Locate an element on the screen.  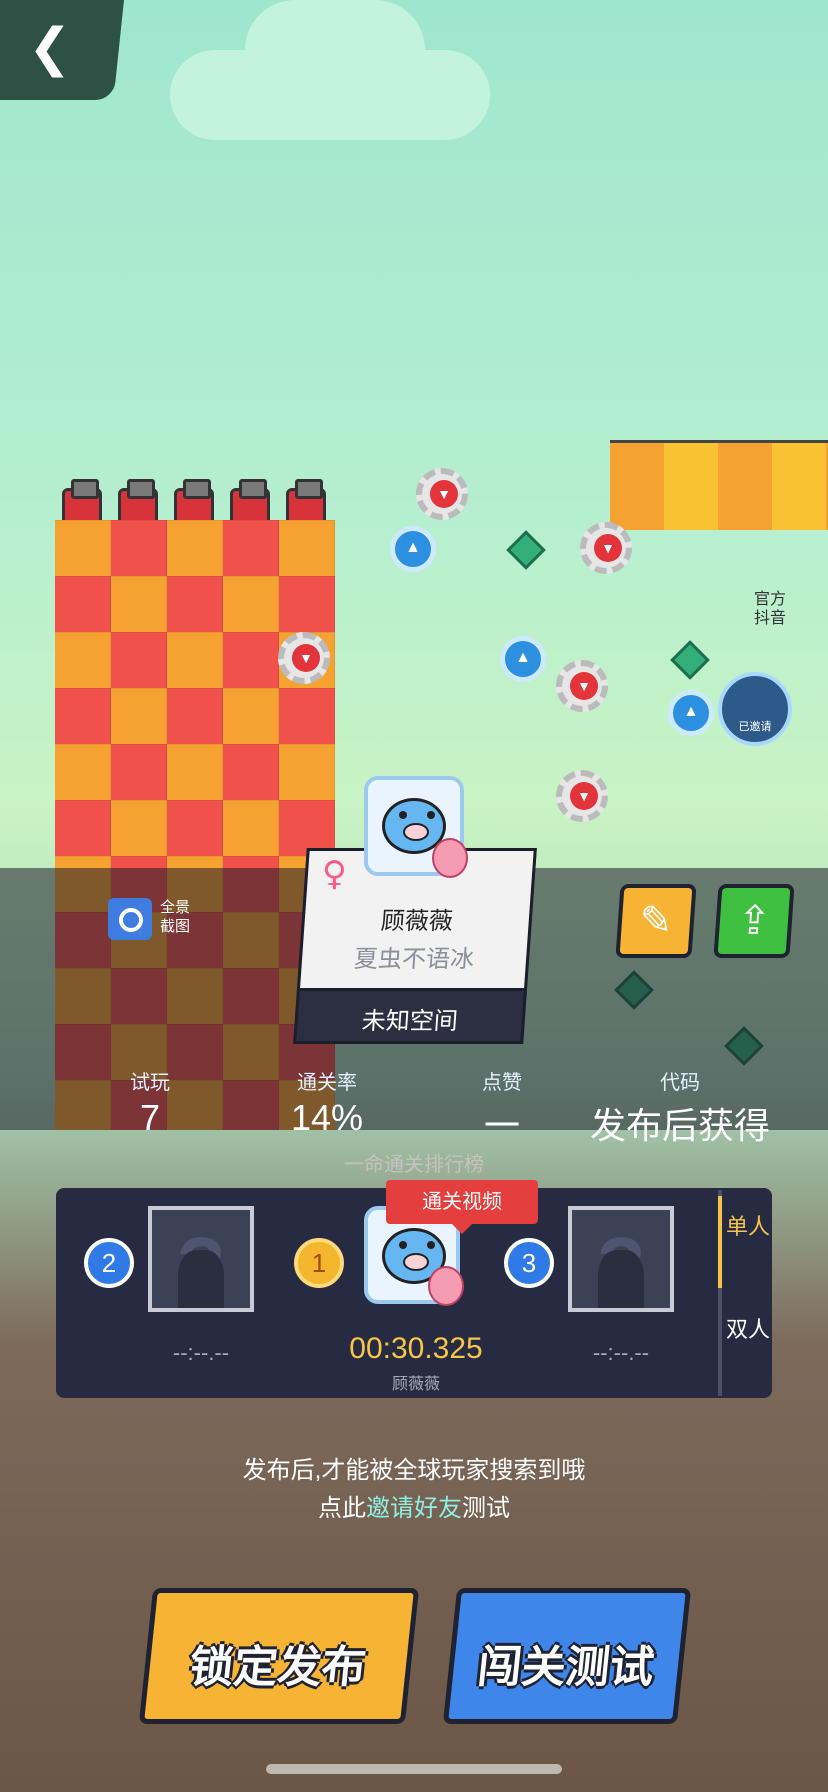
stat-label: 代码 is located at coordinates (680, 1083).